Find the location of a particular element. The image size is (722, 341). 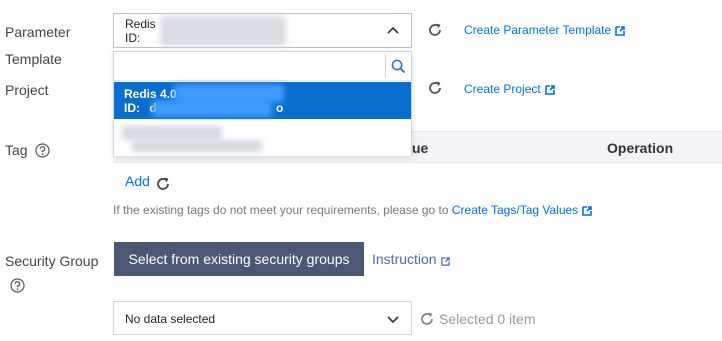

create-project-link: Create Project is located at coordinates (509, 88).